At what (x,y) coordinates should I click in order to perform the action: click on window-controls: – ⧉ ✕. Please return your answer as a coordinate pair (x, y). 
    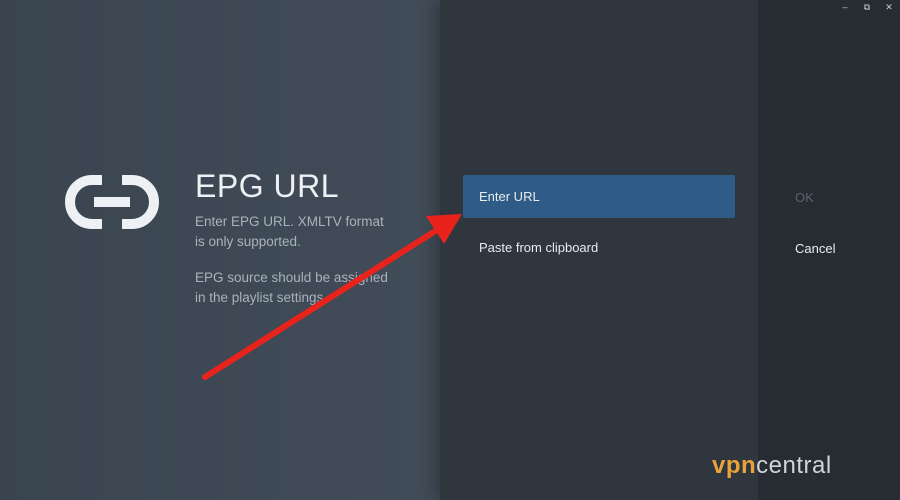
    Looking at the image, I should click on (867, 7).